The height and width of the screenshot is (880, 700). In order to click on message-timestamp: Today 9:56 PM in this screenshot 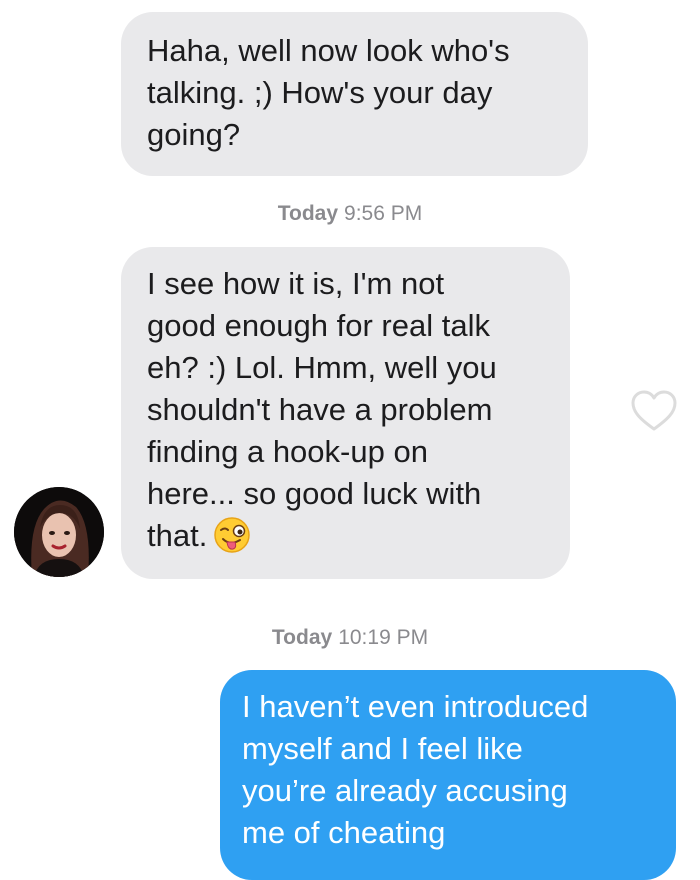, I will do `click(350, 214)`.